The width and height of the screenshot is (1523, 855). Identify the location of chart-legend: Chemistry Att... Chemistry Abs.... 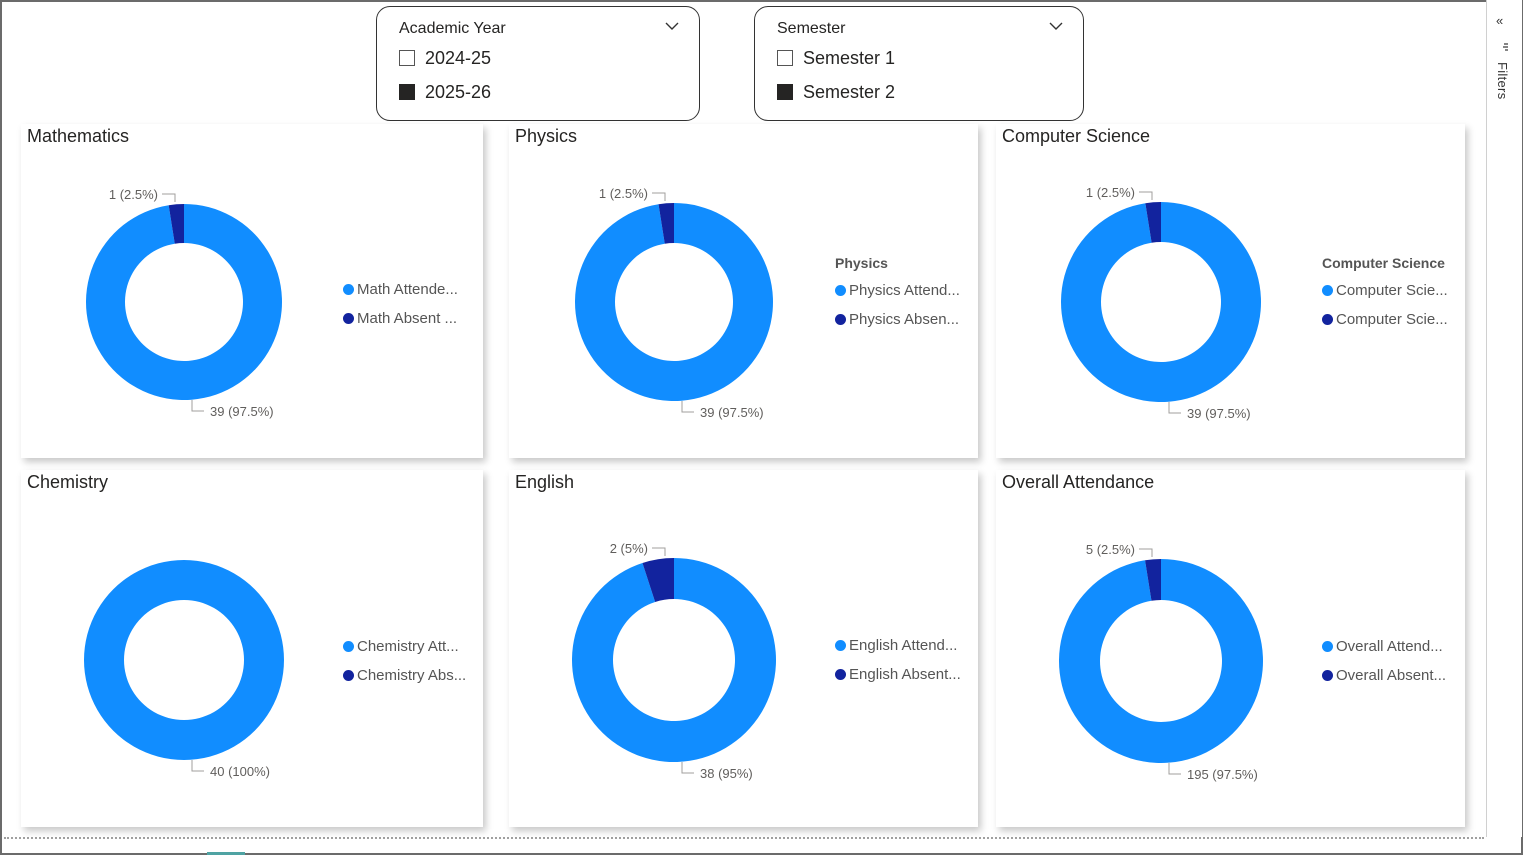
(404, 661).